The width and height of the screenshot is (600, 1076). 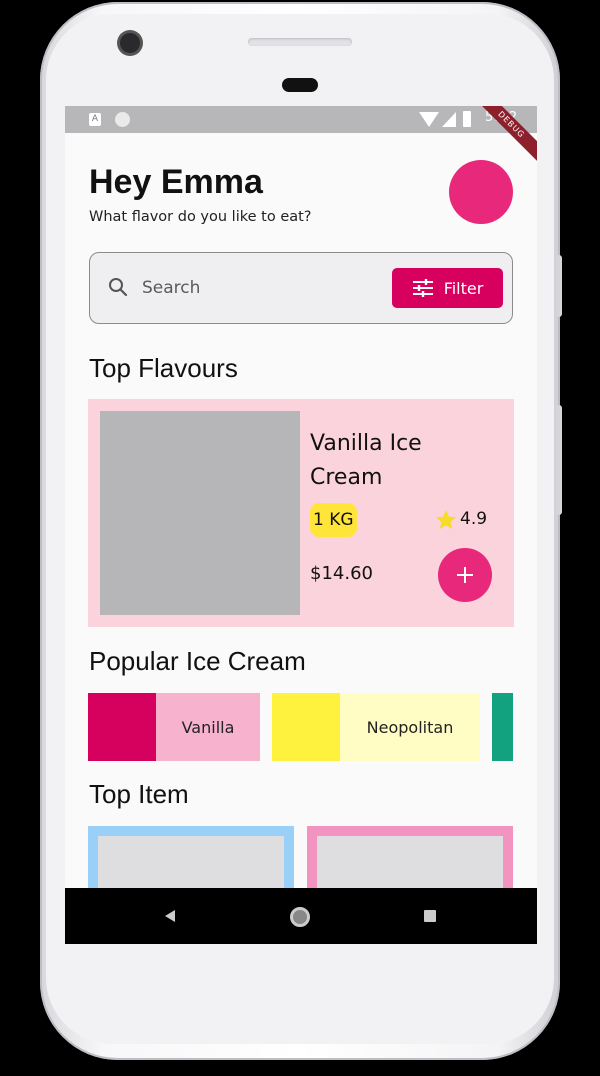 I want to click on section-title-top-flavours: Top Flavours, so click(x=163, y=368).